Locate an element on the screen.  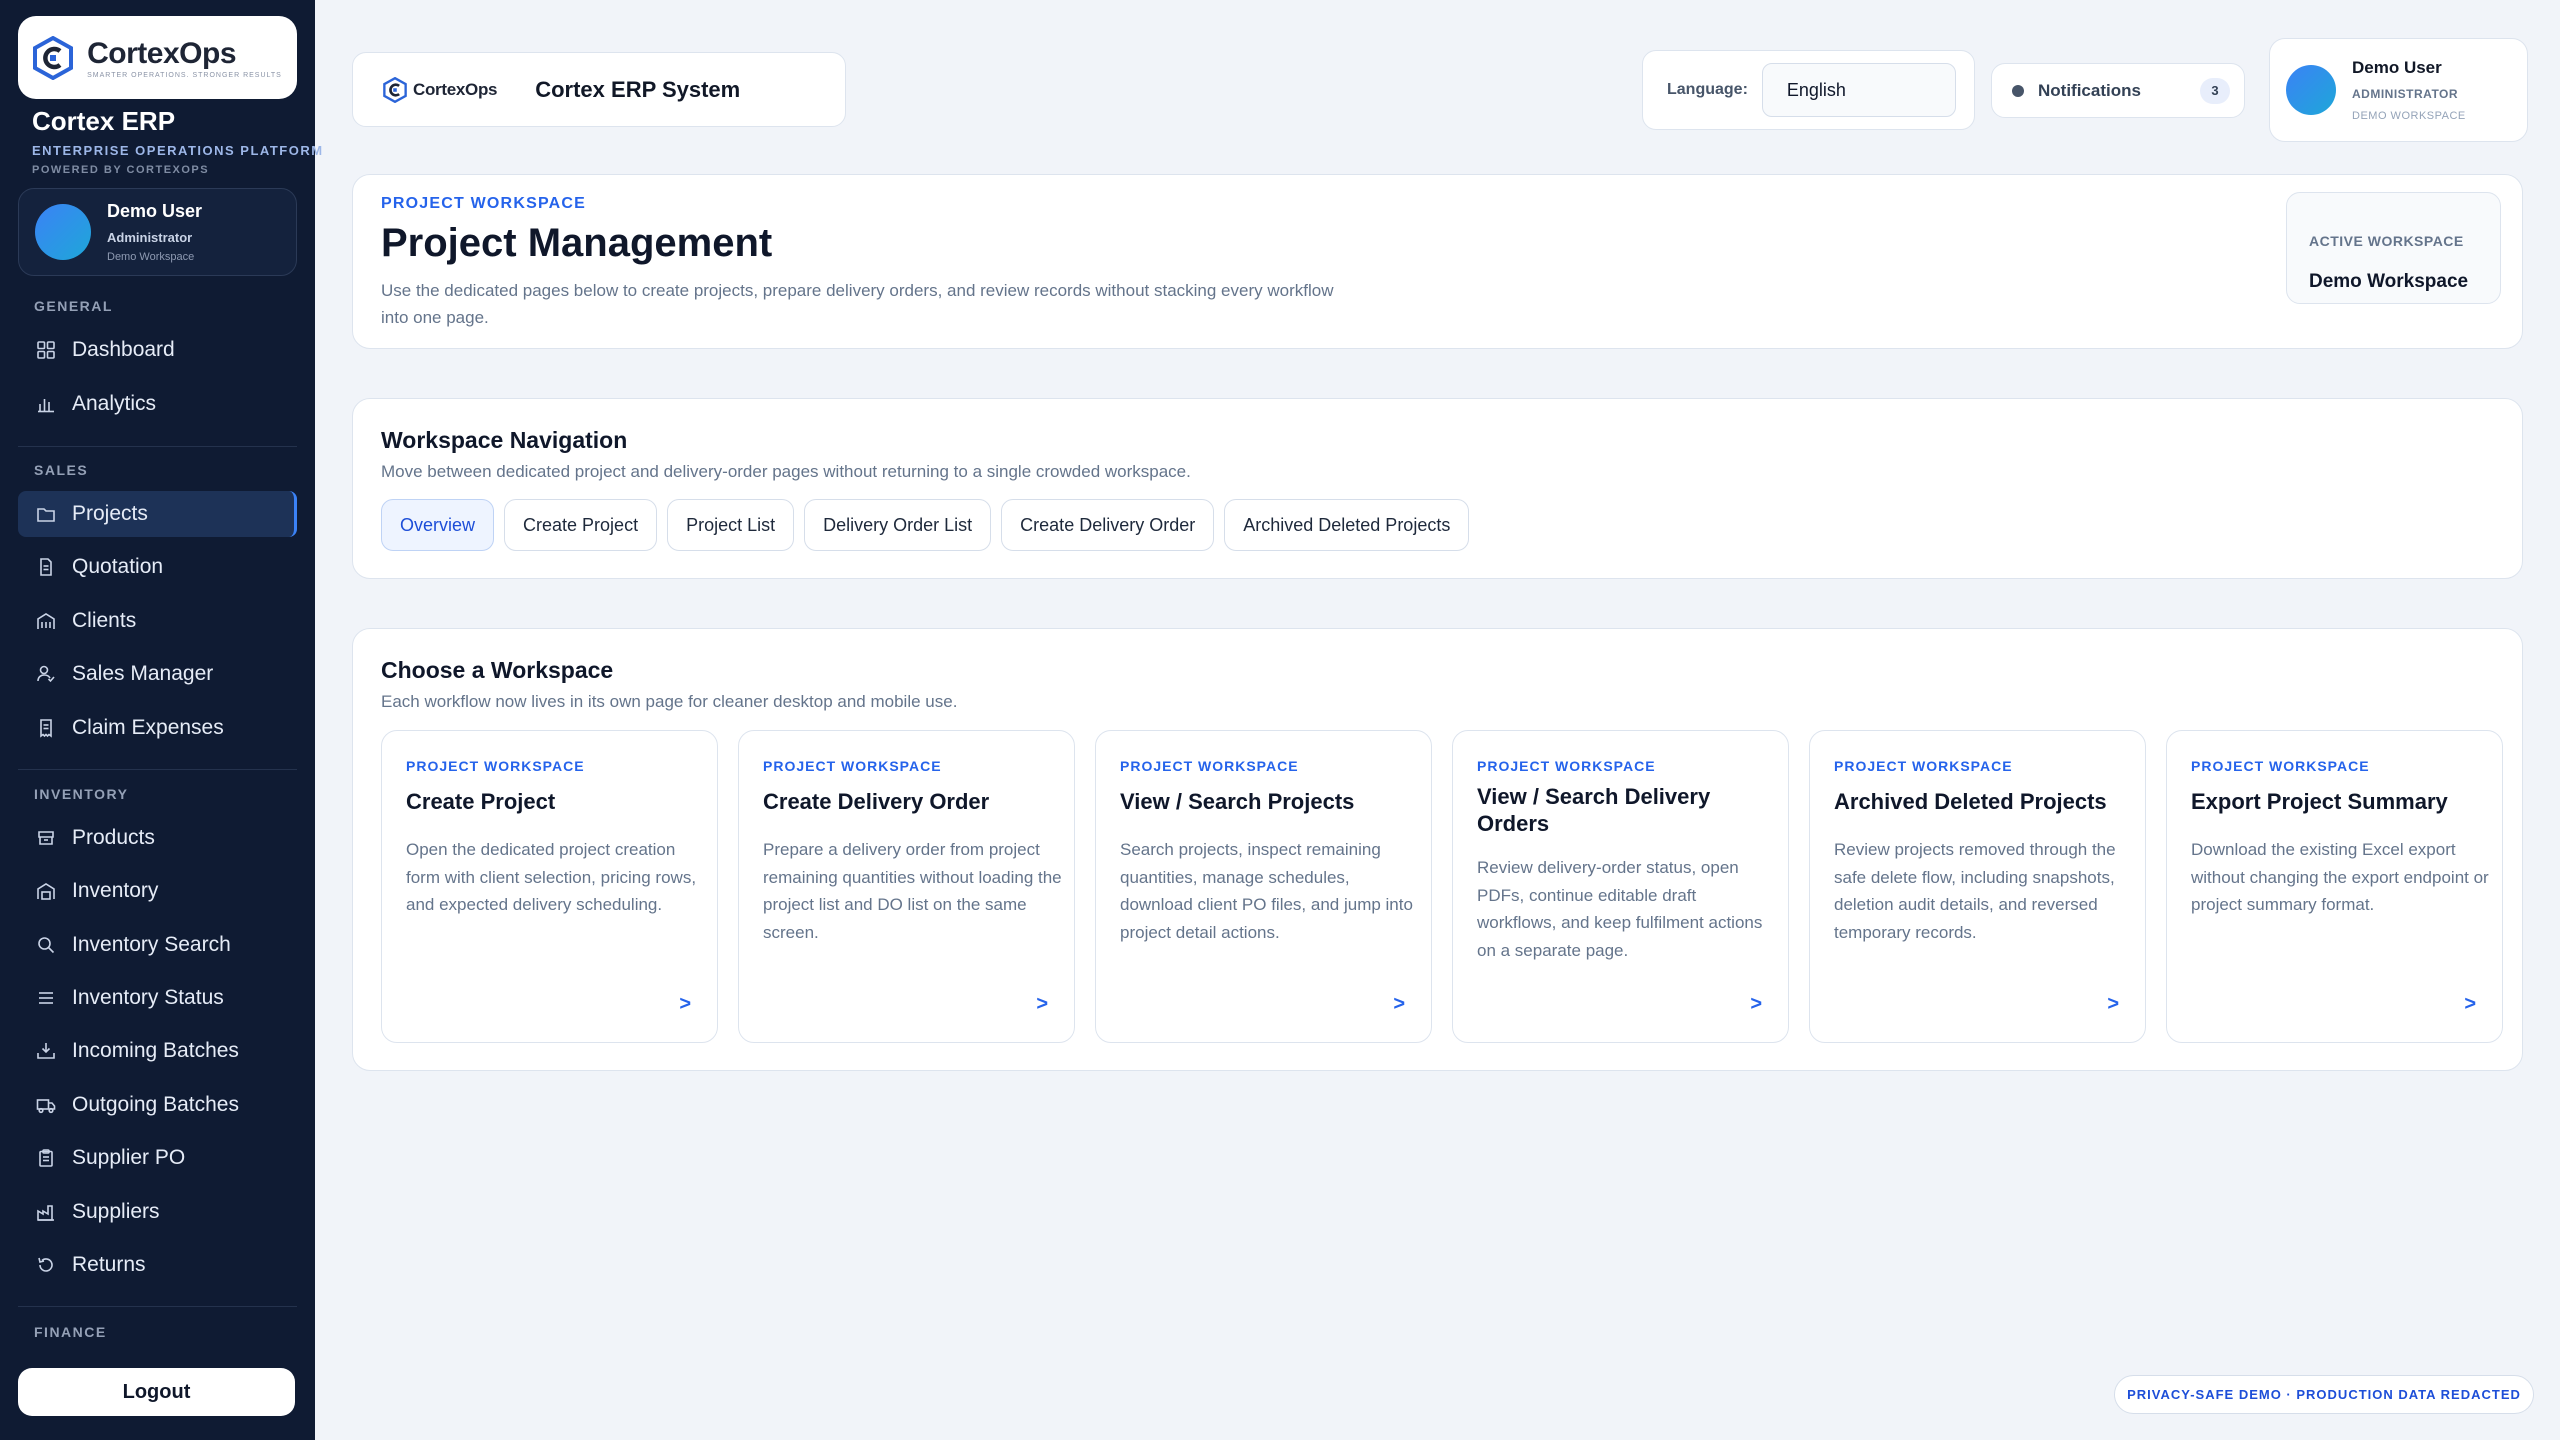
sidebar-item-outgoing-batches: Outgoing Batches is located at coordinates (157, 1105).